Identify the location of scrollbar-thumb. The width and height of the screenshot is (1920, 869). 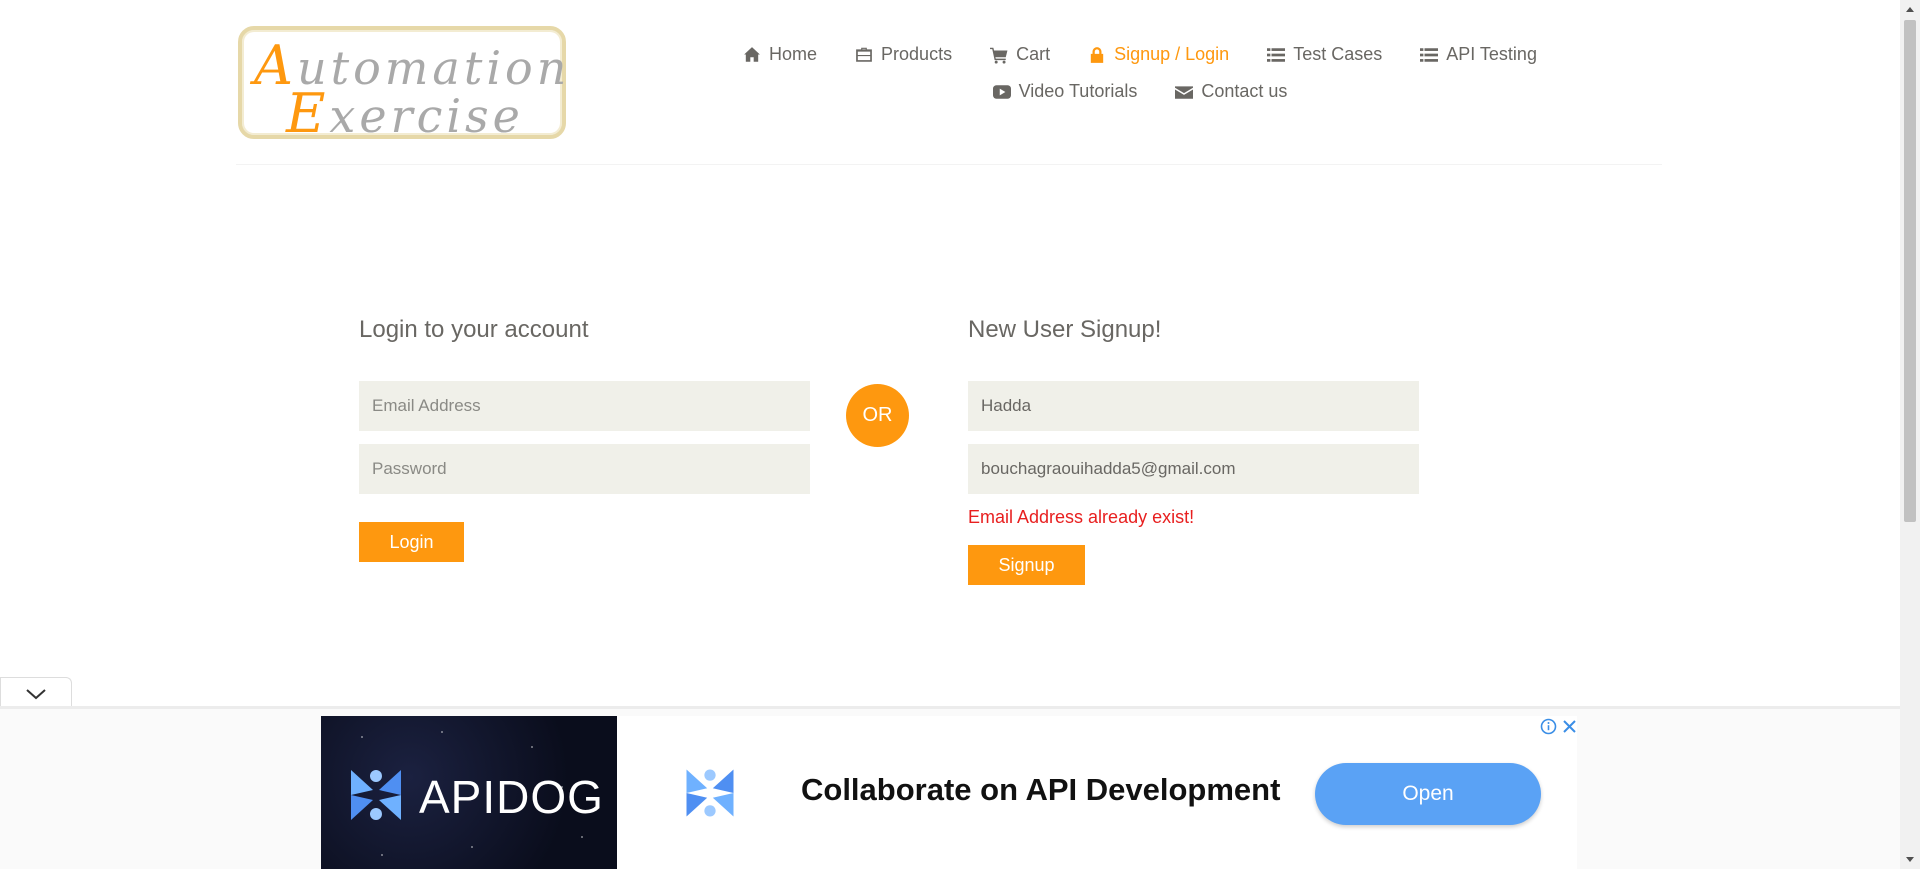
(1910, 271).